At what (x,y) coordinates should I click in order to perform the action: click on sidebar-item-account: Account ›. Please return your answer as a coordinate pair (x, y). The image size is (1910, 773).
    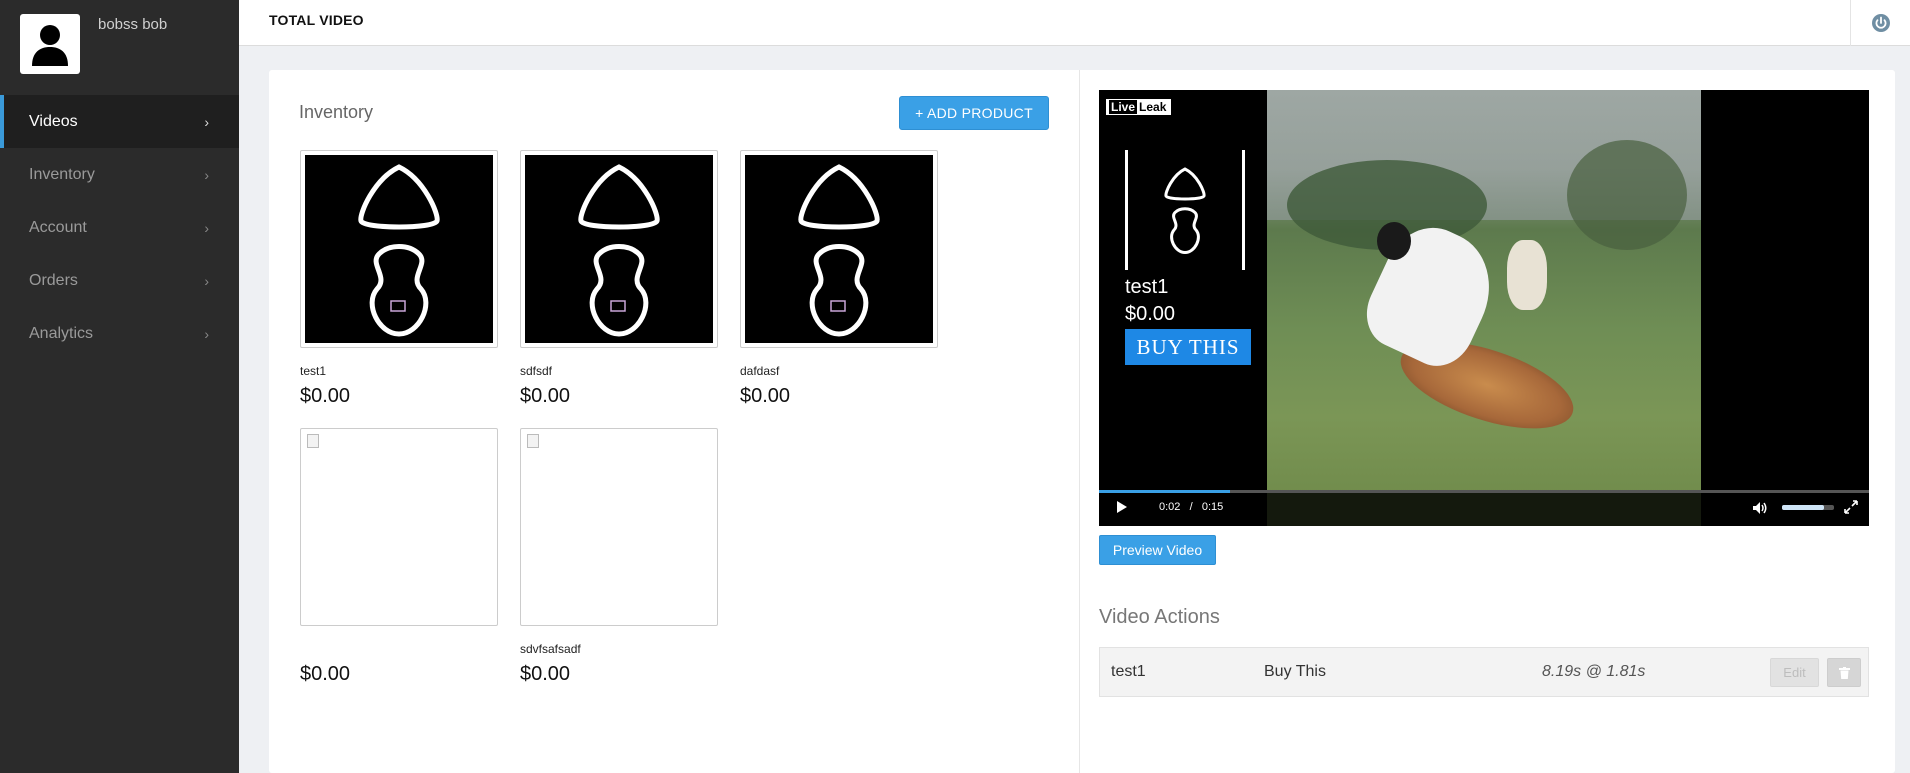
    Looking at the image, I should click on (119, 227).